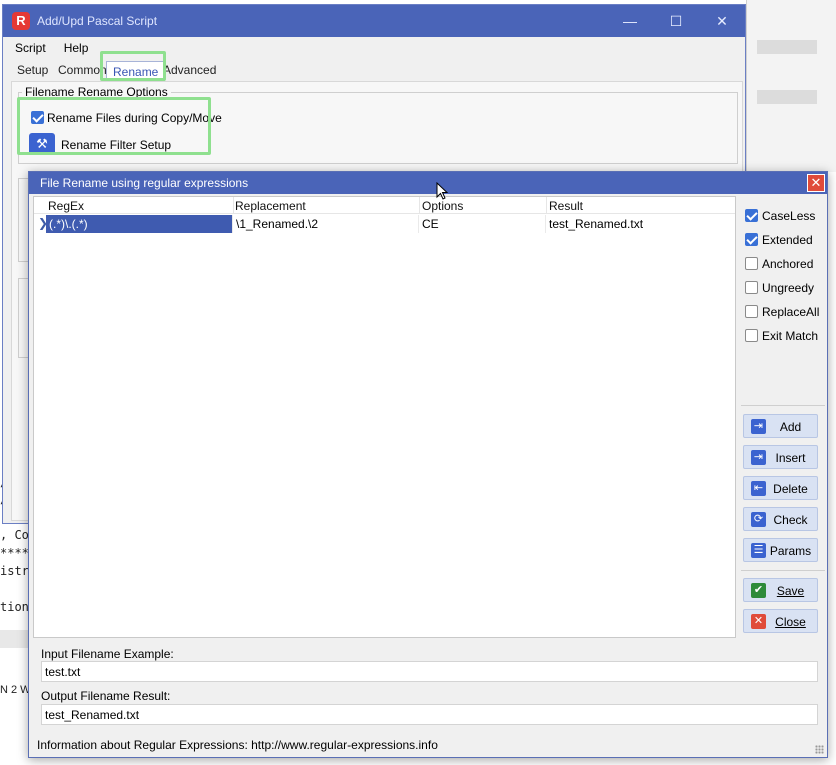  I want to click on mouse-cursor-icon, so click(442, 191).